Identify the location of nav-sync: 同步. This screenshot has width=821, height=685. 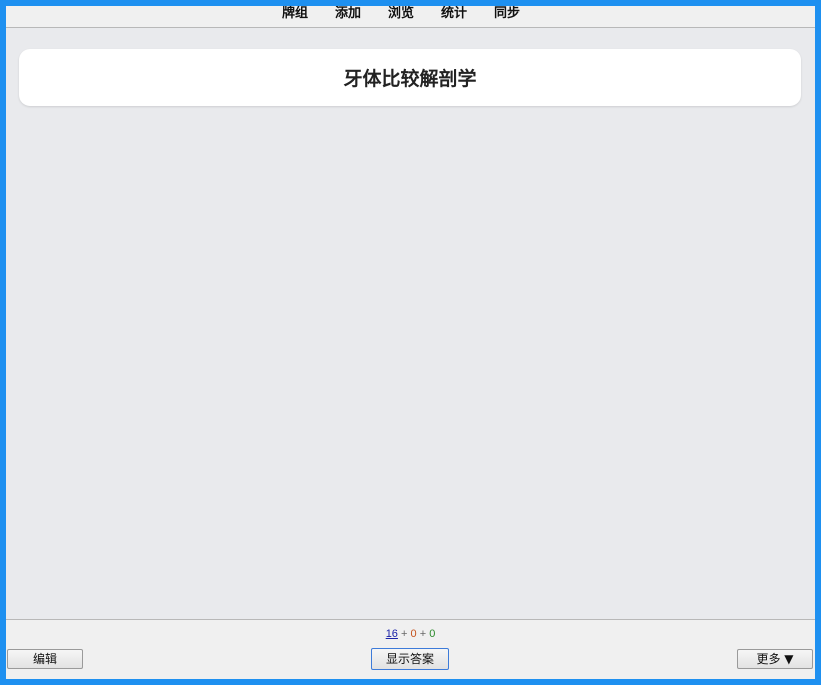
(507, 13).